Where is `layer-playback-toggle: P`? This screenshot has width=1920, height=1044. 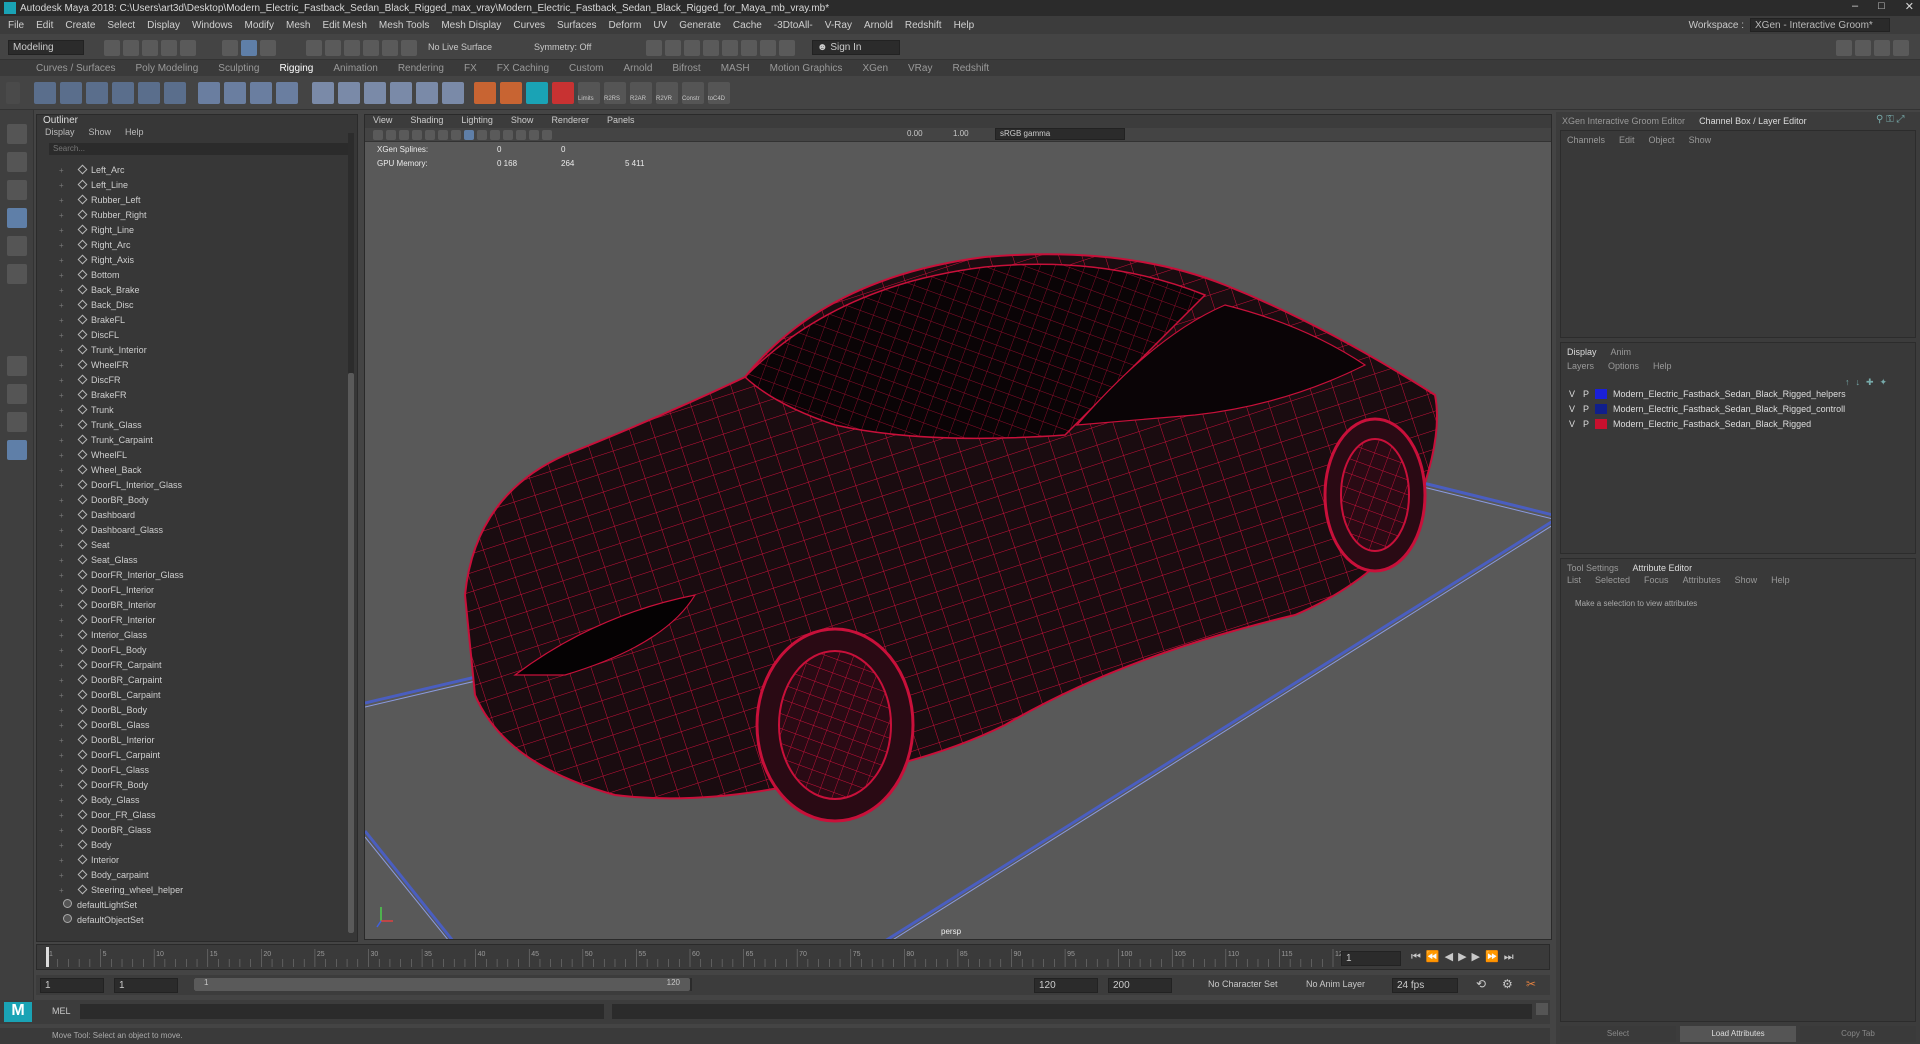 layer-playback-toggle: P is located at coordinates (1586, 424).